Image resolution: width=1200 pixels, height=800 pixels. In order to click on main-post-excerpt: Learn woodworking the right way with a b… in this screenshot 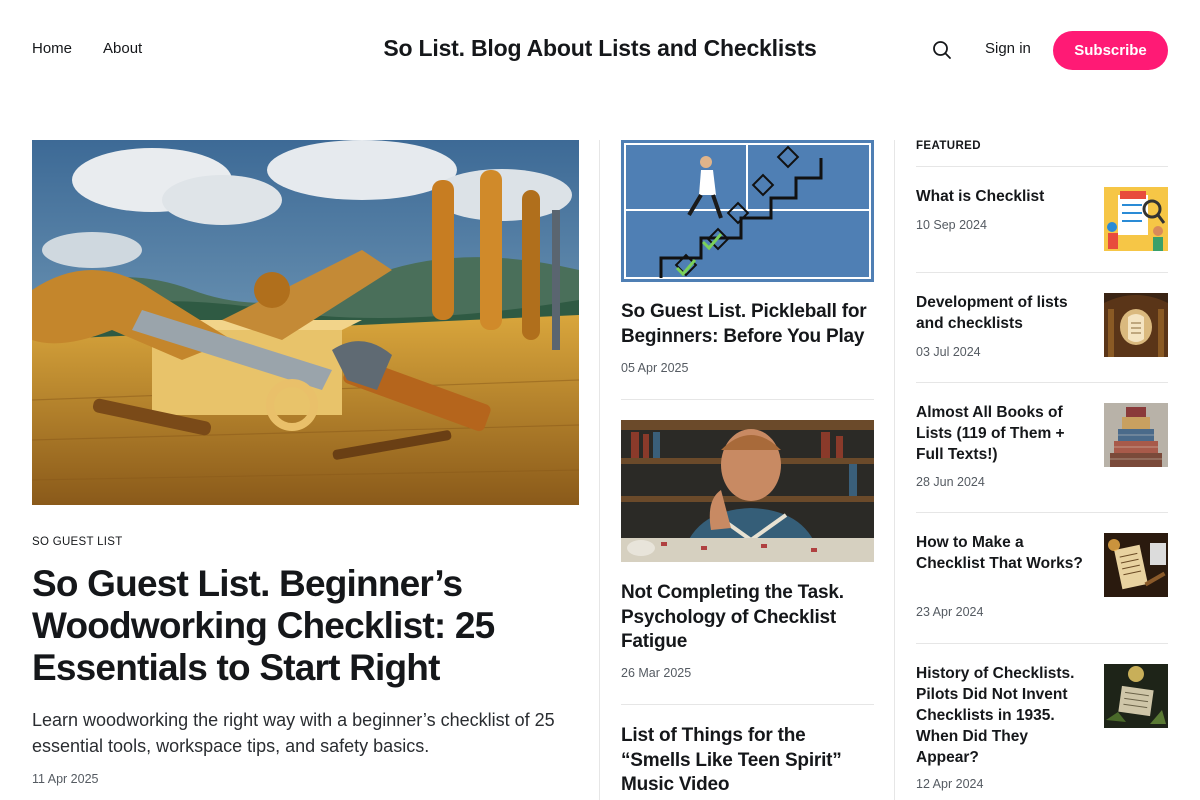, I will do `click(293, 733)`.